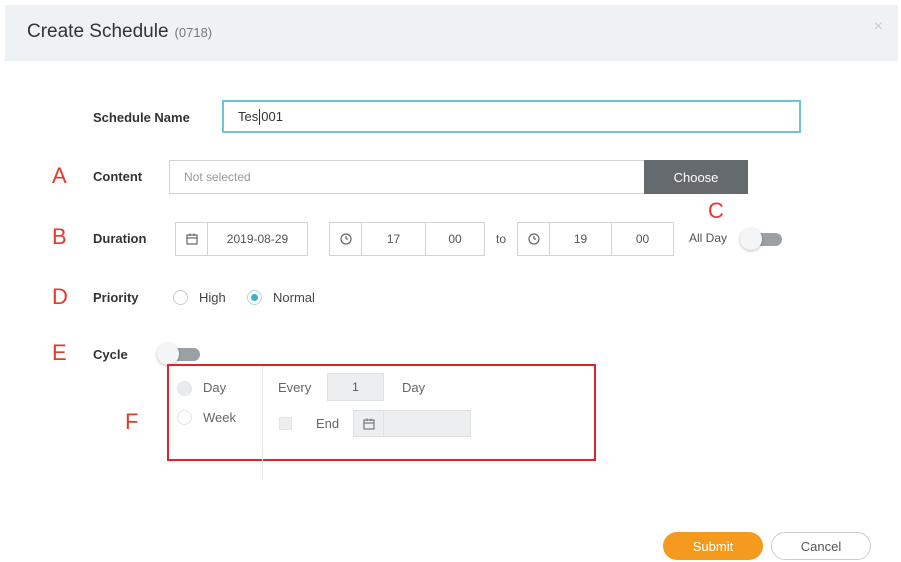  I want to click on cycle-label: Cycle, so click(110, 354).